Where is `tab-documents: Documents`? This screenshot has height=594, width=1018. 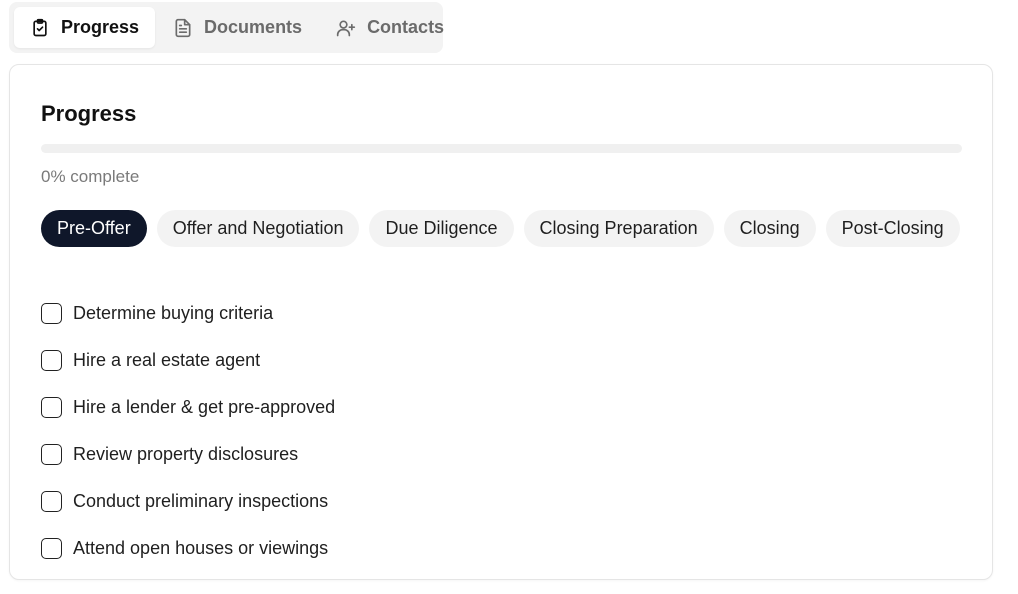
tab-documents: Documents is located at coordinates (237, 27).